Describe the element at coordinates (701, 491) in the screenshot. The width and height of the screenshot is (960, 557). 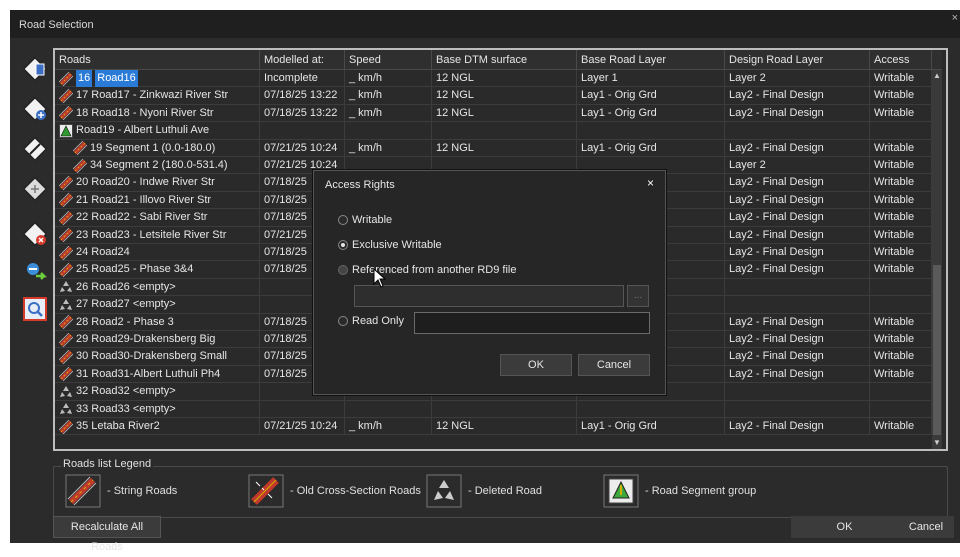
I see `legend-label-segment-group: - Road Segment group` at that location.